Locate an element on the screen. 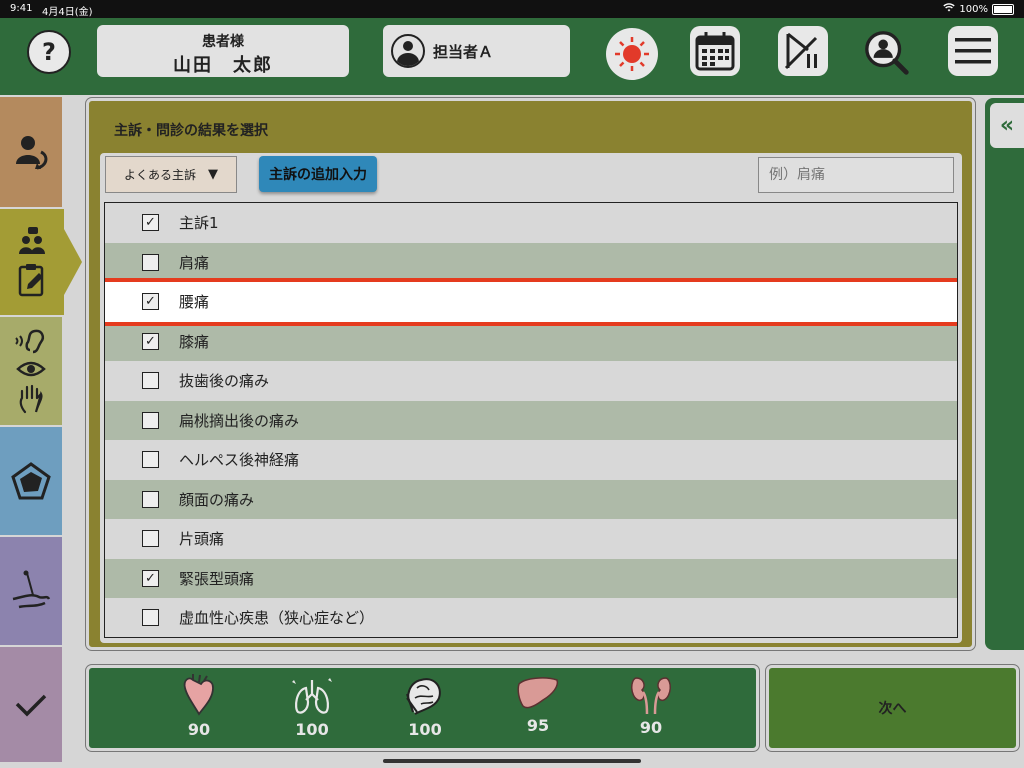  common-complaints-dropdown: よくある主訴 ▼ is located at coordinates (171, 174).